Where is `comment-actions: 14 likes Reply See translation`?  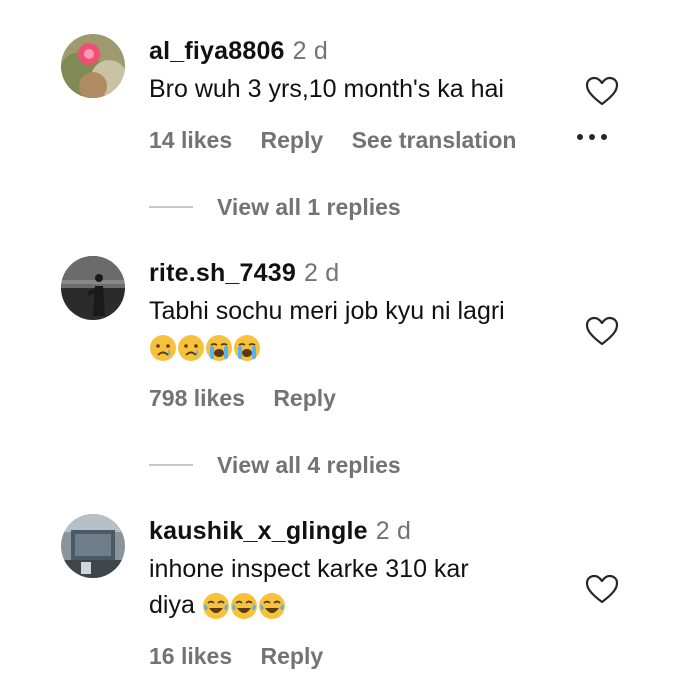 comment-actions: 14 likes Reply See translation is located at coordinates (343, 140).